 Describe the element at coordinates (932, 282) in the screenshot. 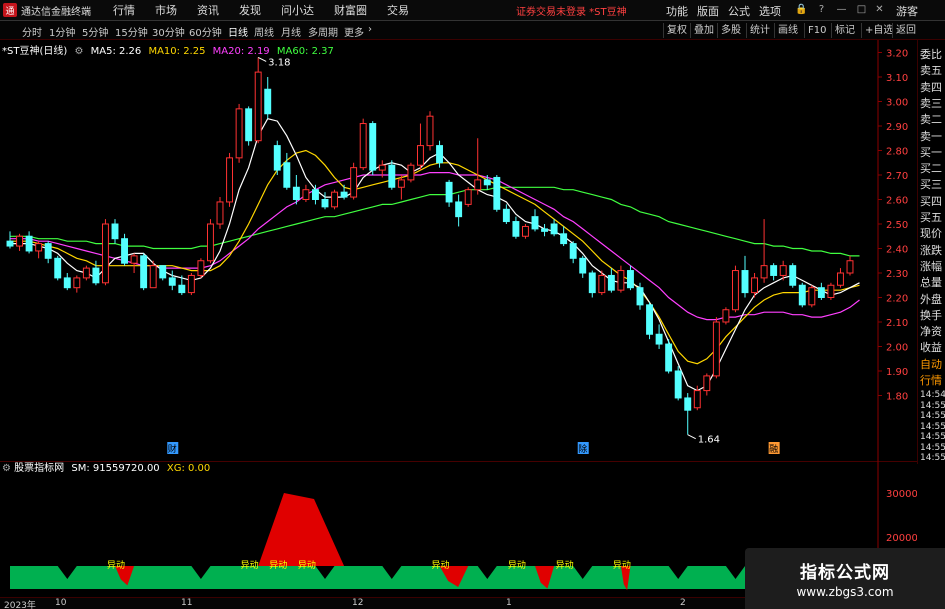

I see `side-item: 总量` at that location.